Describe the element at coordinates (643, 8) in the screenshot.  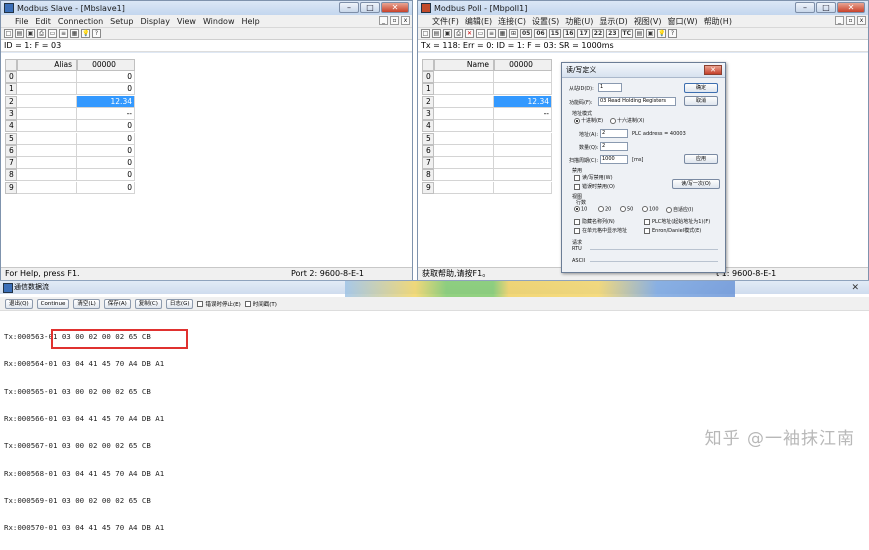
I see `poll-title-bar: Modbus Poll - [Mbpoll1] – □ ✕` at that location.